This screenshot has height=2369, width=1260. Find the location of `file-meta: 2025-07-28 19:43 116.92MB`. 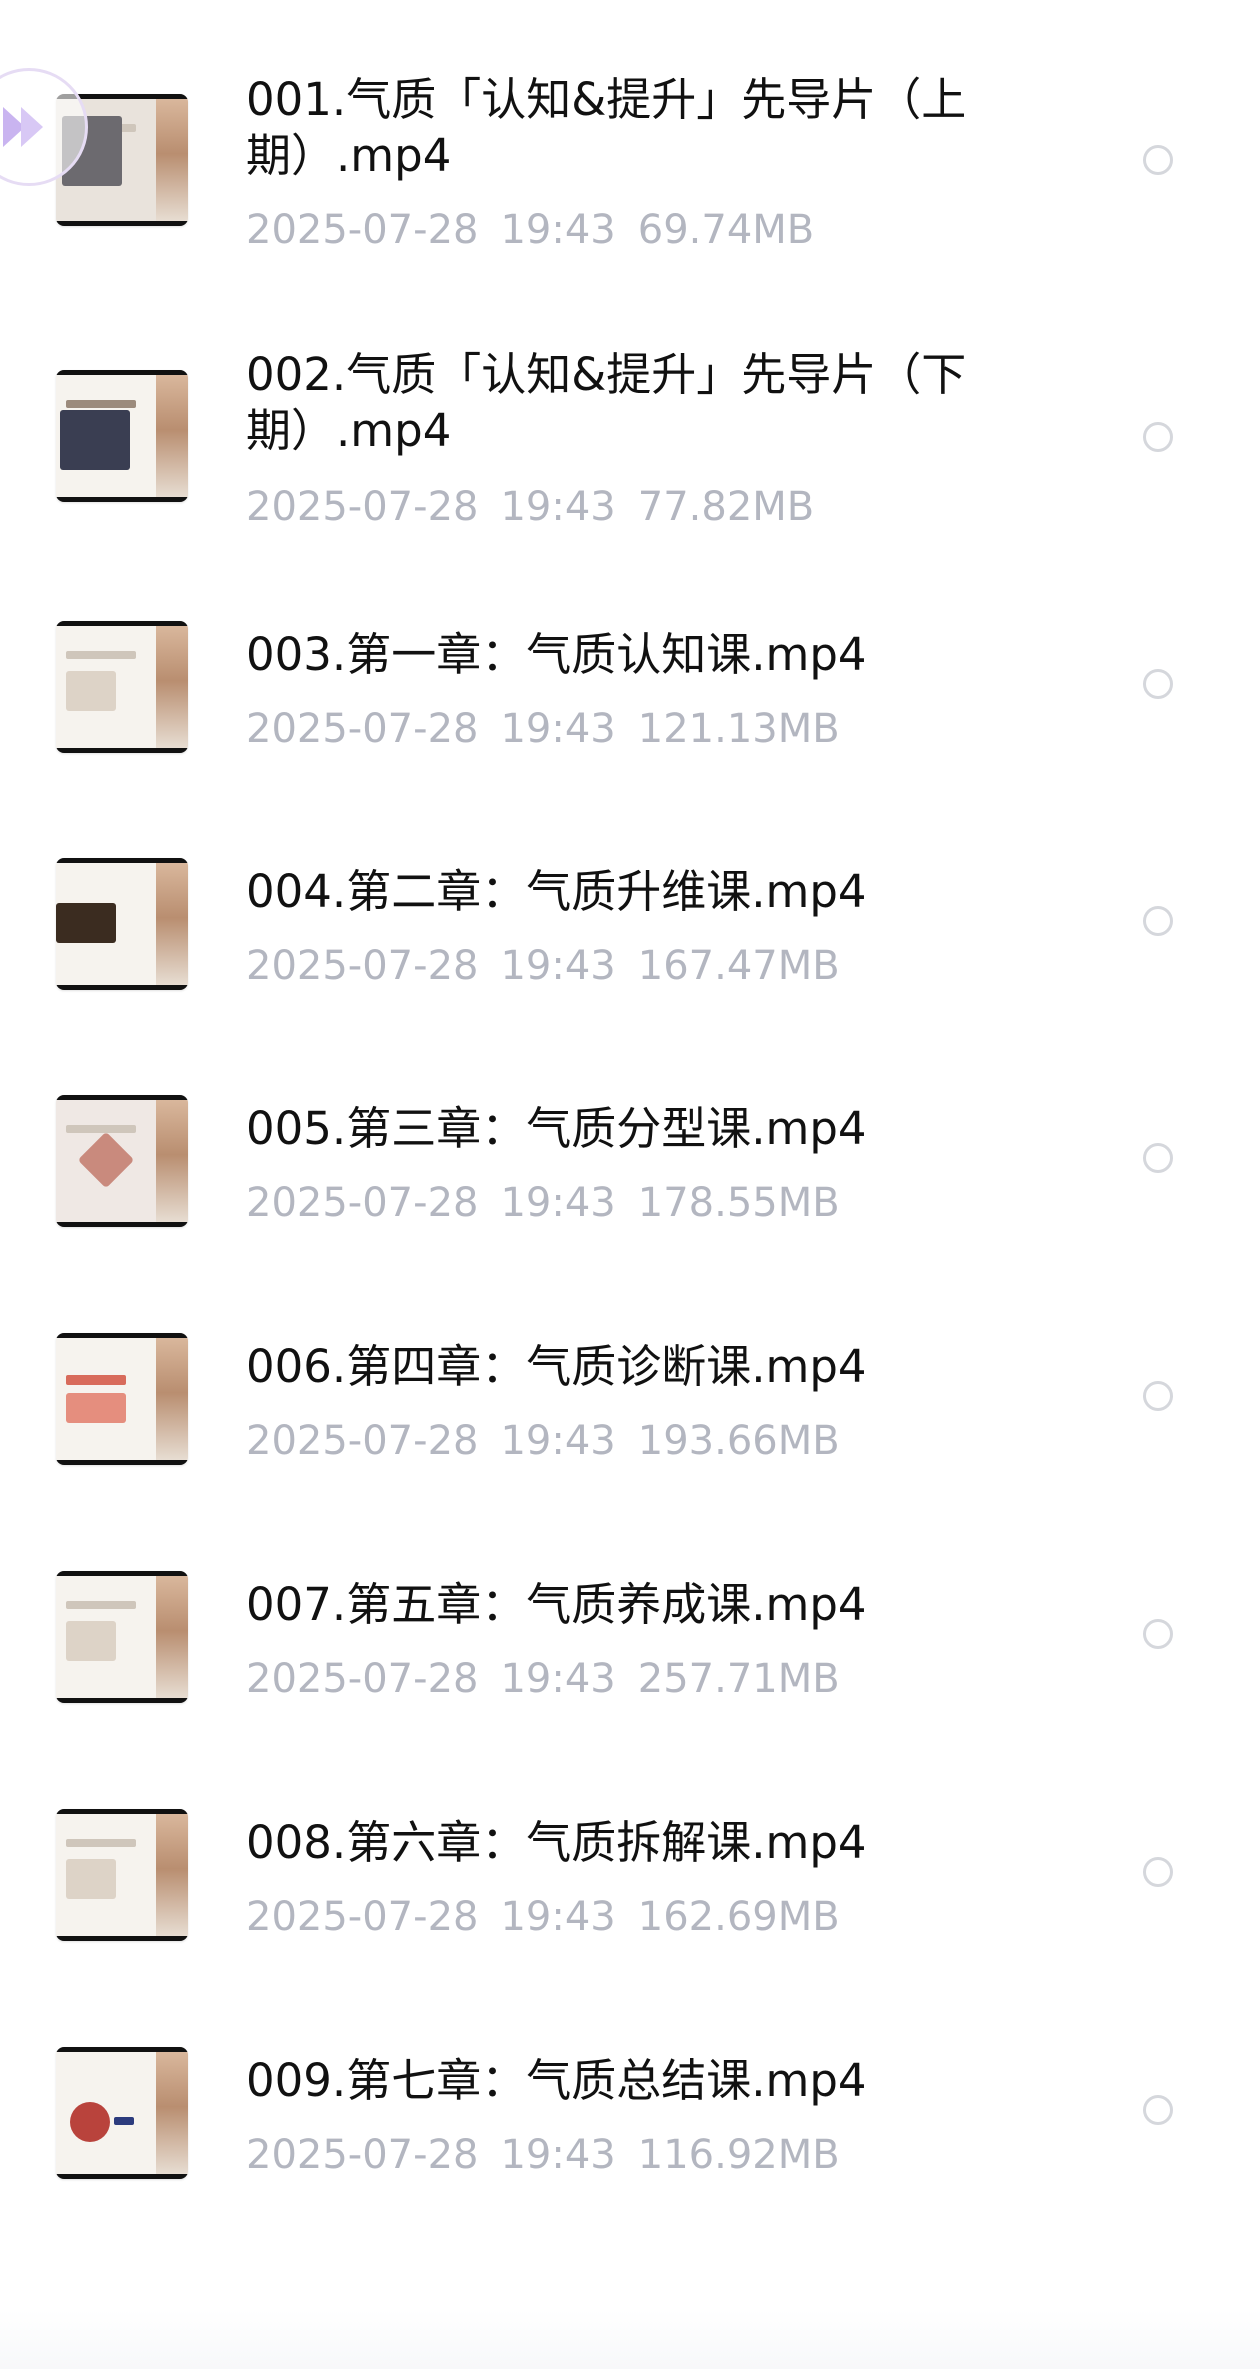

file-meta: 2025-07-28 19:43 116.92MB is located at coordinates (554, 2155).